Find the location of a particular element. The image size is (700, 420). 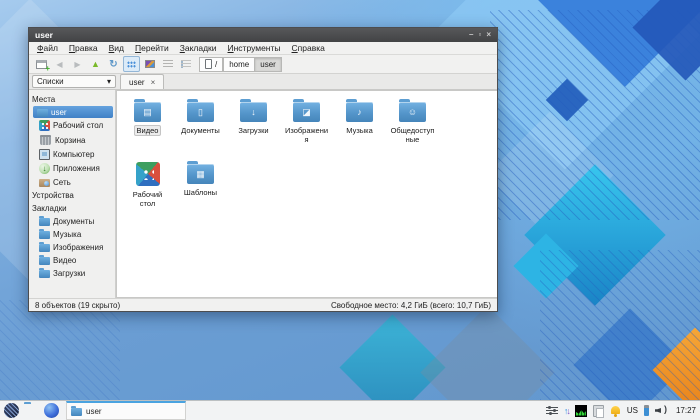

sidebar-item-label: Корзина is located at coordinates (70, 140).